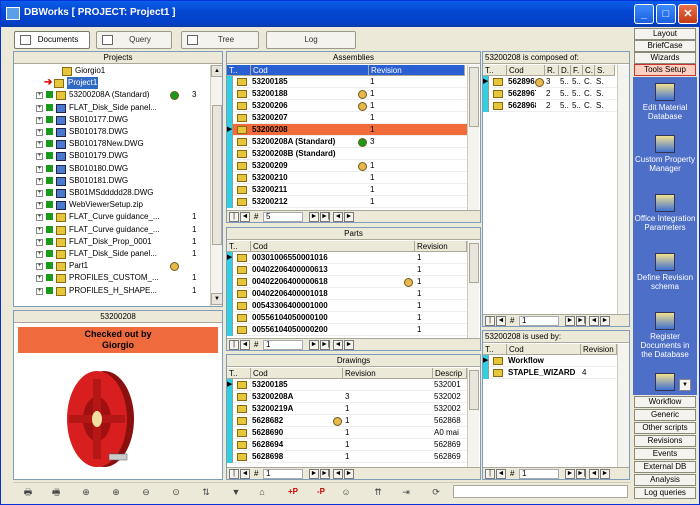  I want to click on drawings-scrollbar, so click(473, 417).